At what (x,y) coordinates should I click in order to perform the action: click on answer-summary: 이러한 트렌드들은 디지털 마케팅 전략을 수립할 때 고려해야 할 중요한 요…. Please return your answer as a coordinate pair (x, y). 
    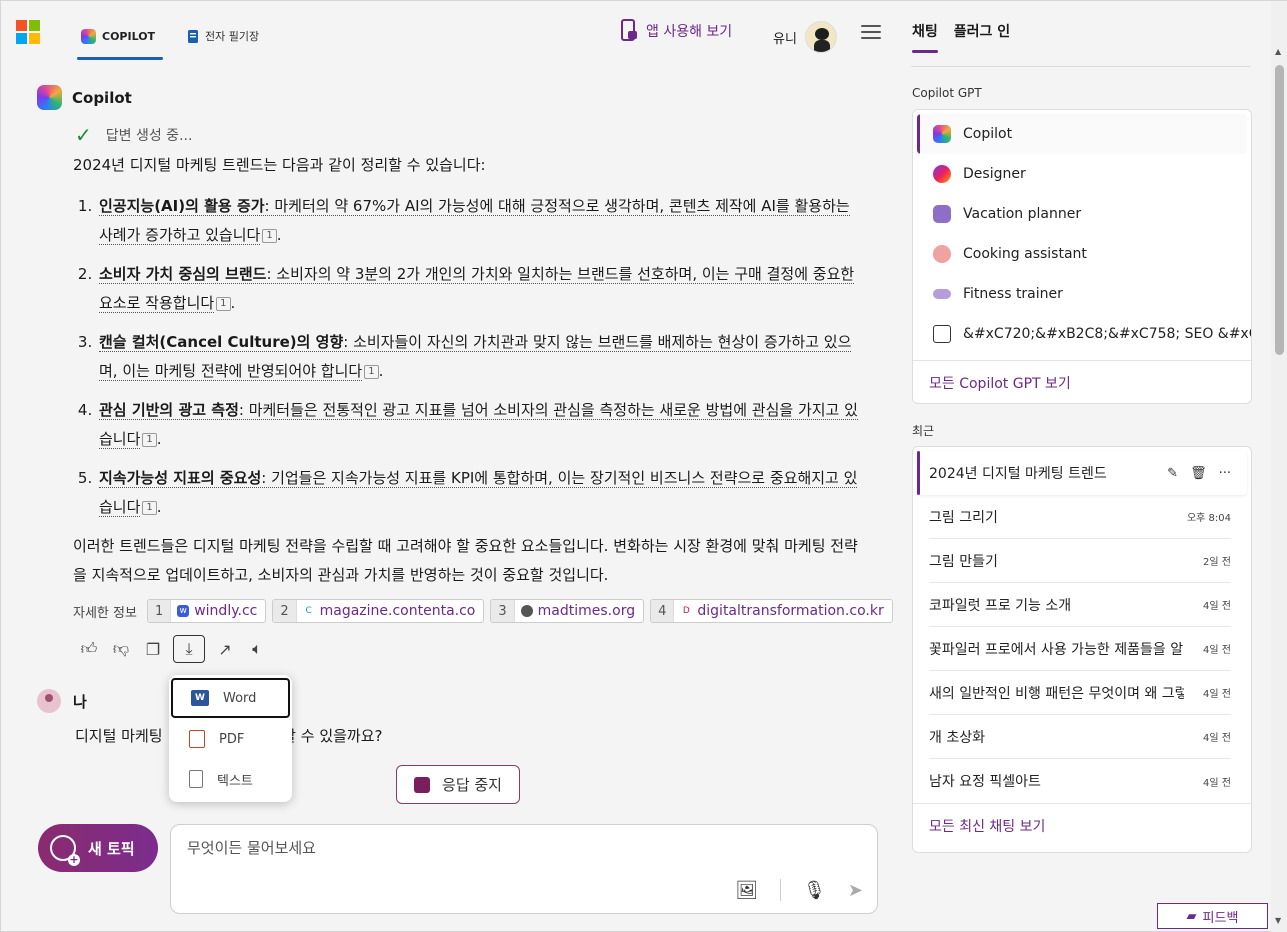
    Looking at the image, I should click on (465, 560).